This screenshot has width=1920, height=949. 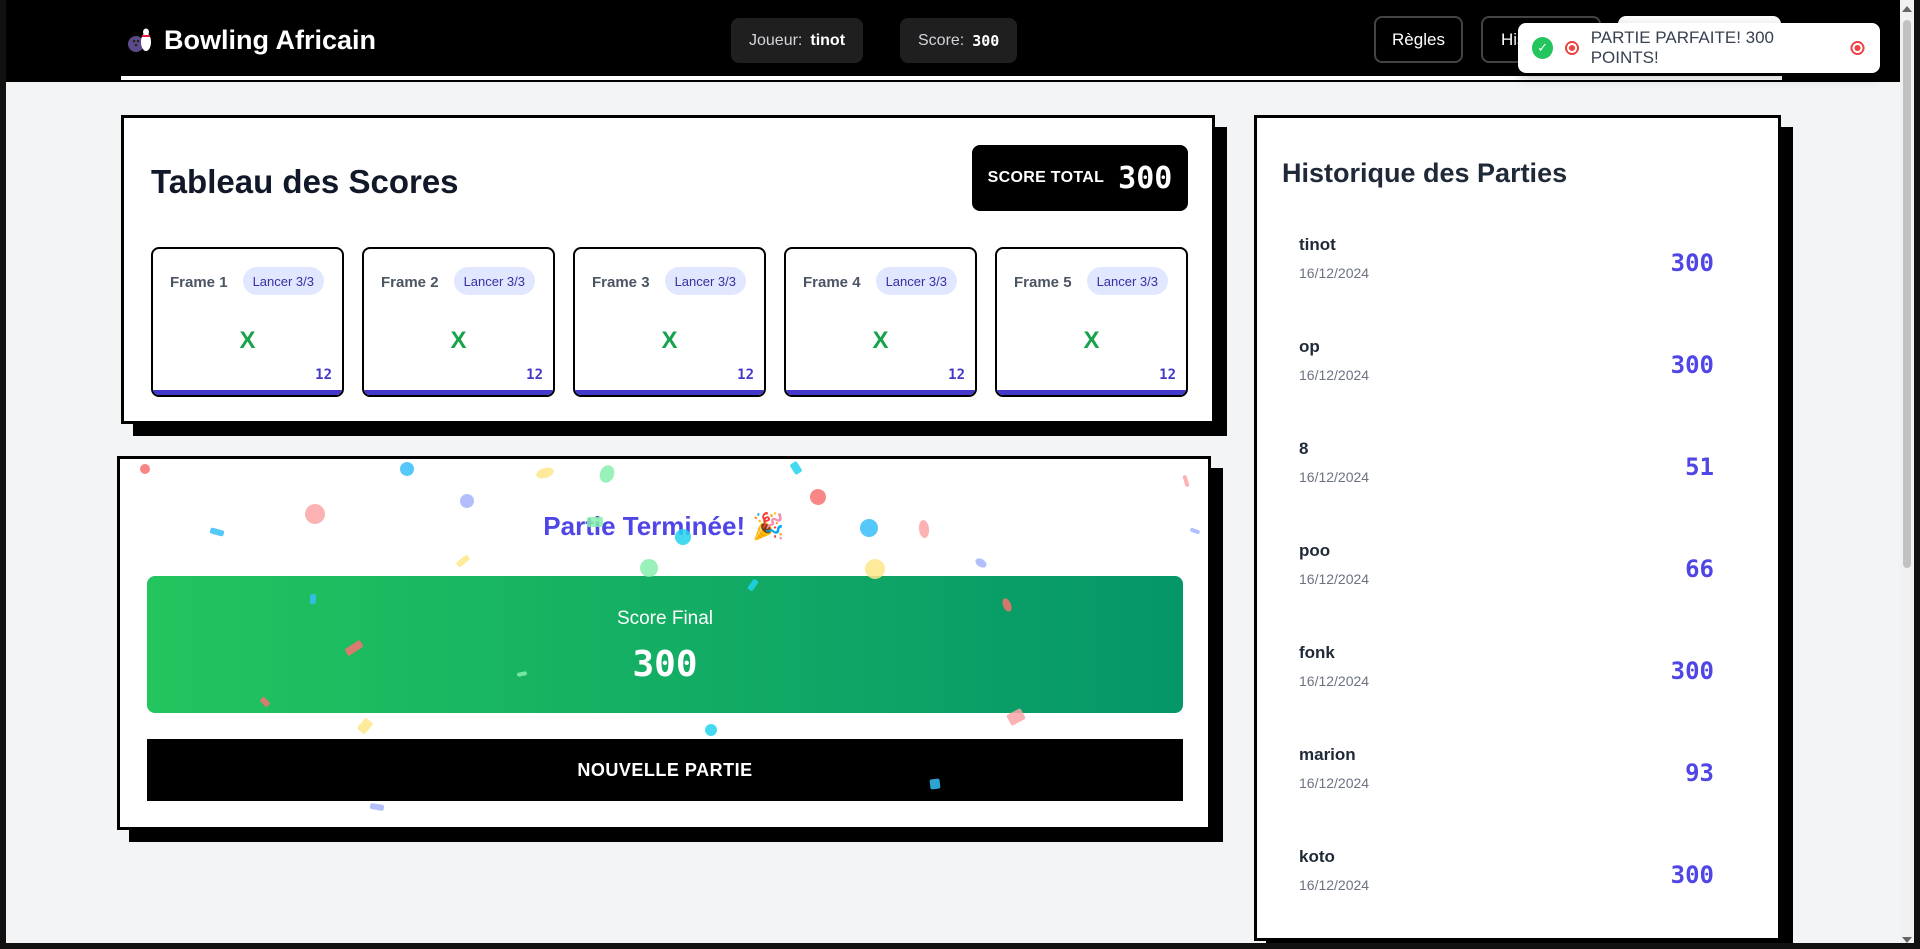 I want to click on frame-card: Frame 3 Lancer 3/3 X 12, so click(x=669, y=322).